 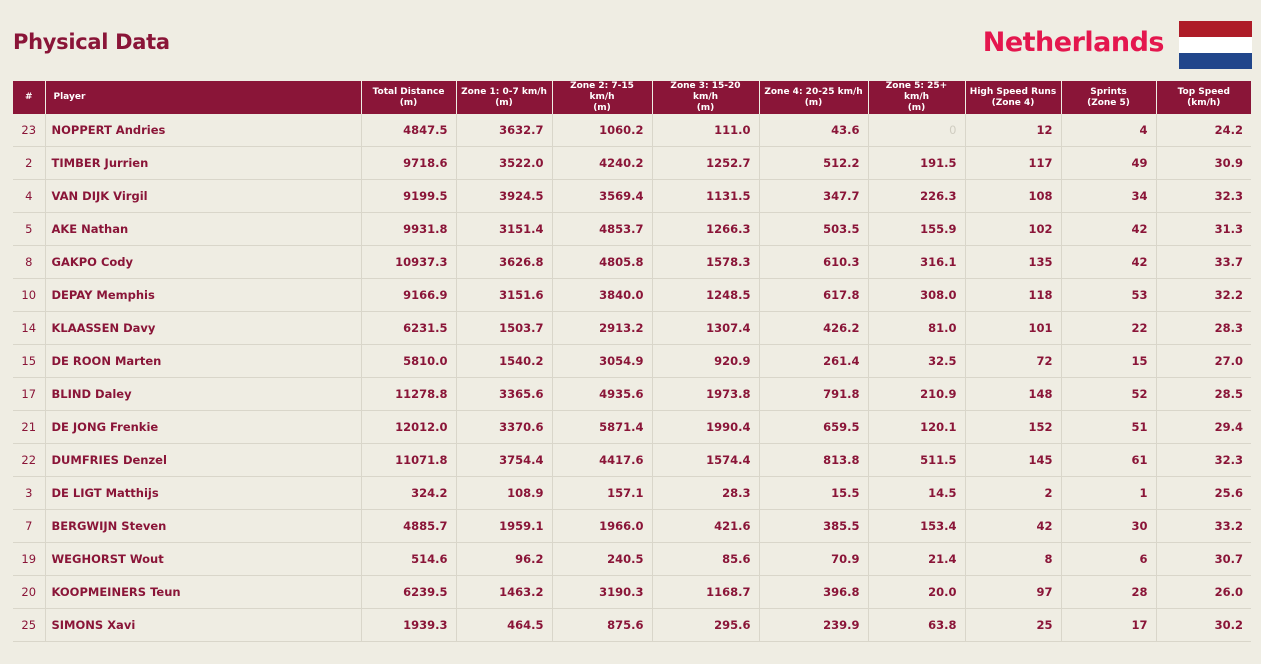 What do you see at coordinates (1109, 130) in the screenshot?
I see `col-sprints-value: 4` at bounding box center [1109, 130].